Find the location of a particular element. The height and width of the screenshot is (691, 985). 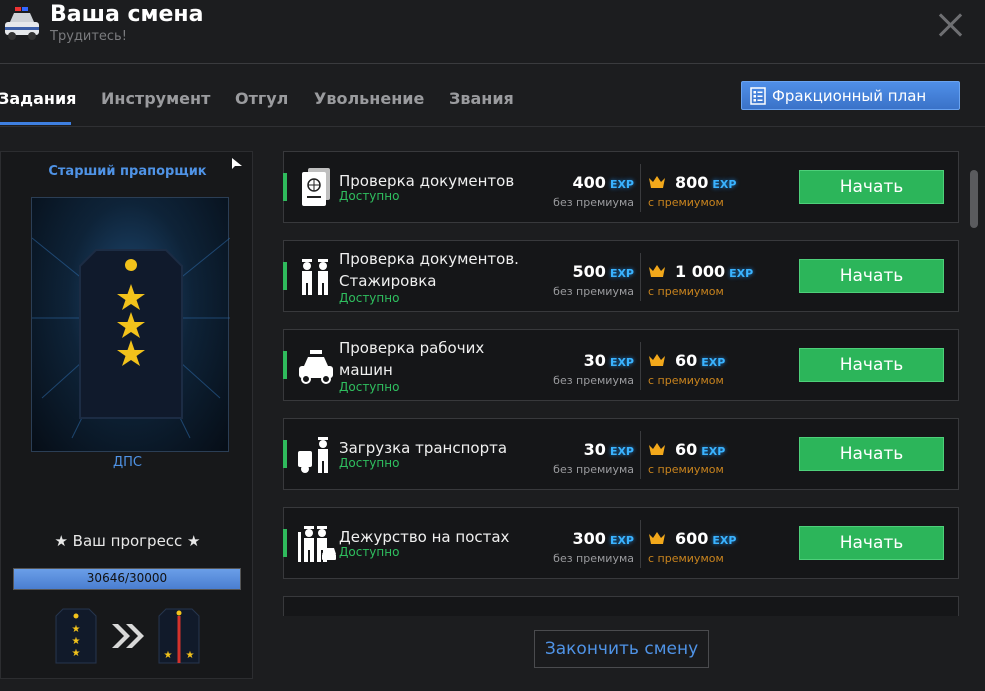

progress-bar: 30646/30000 is located at coordinates (127, 579).